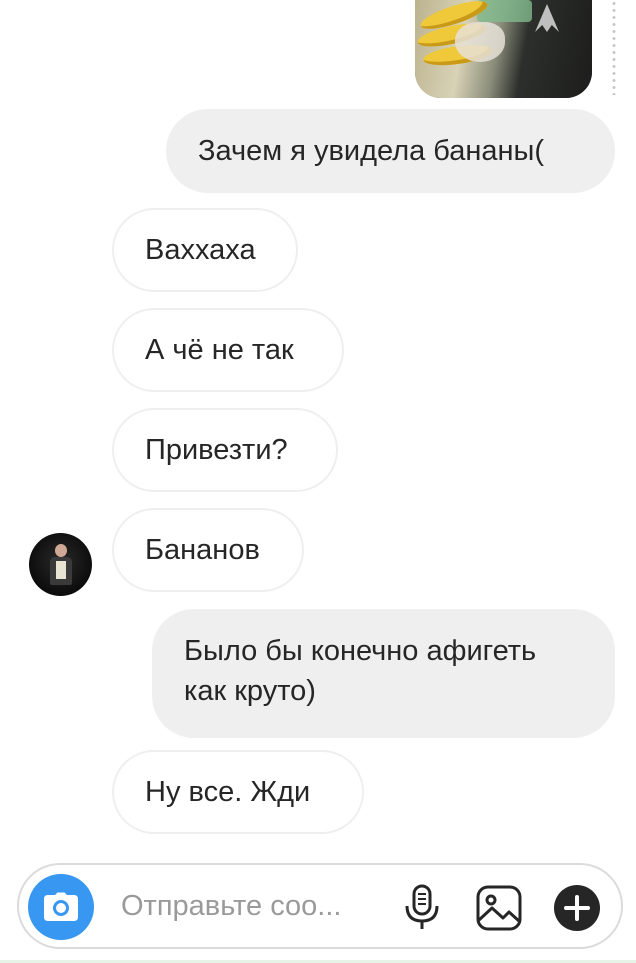  I want to click on message-composer, so click(320, 906).